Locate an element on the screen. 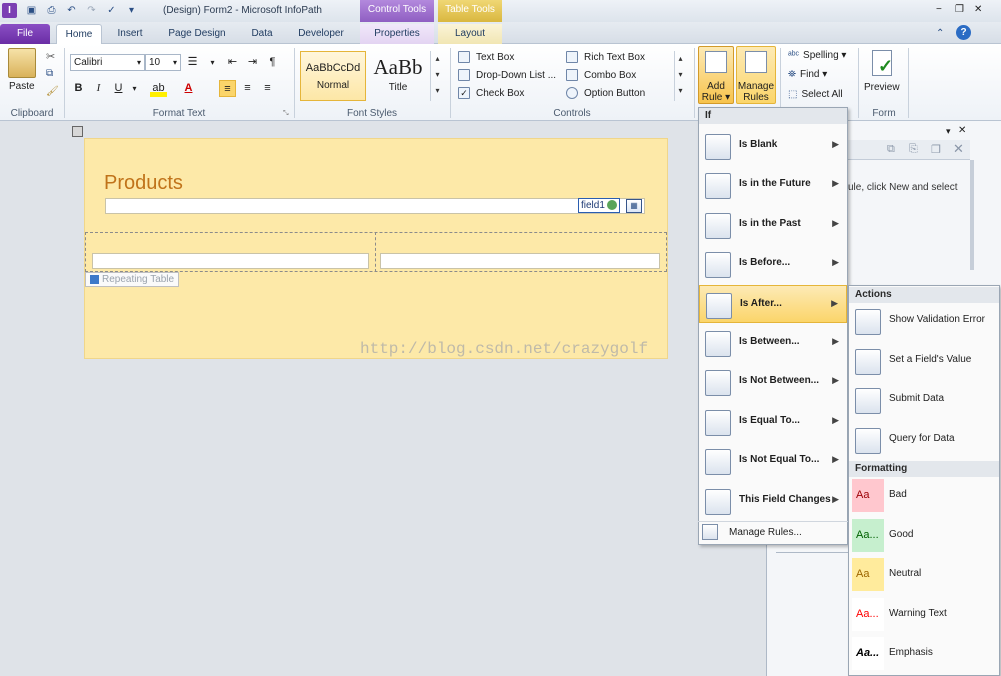 The width and height of the screenshot is (1001, 676). format-swatch: Aa is located at coordinates (868, 575).